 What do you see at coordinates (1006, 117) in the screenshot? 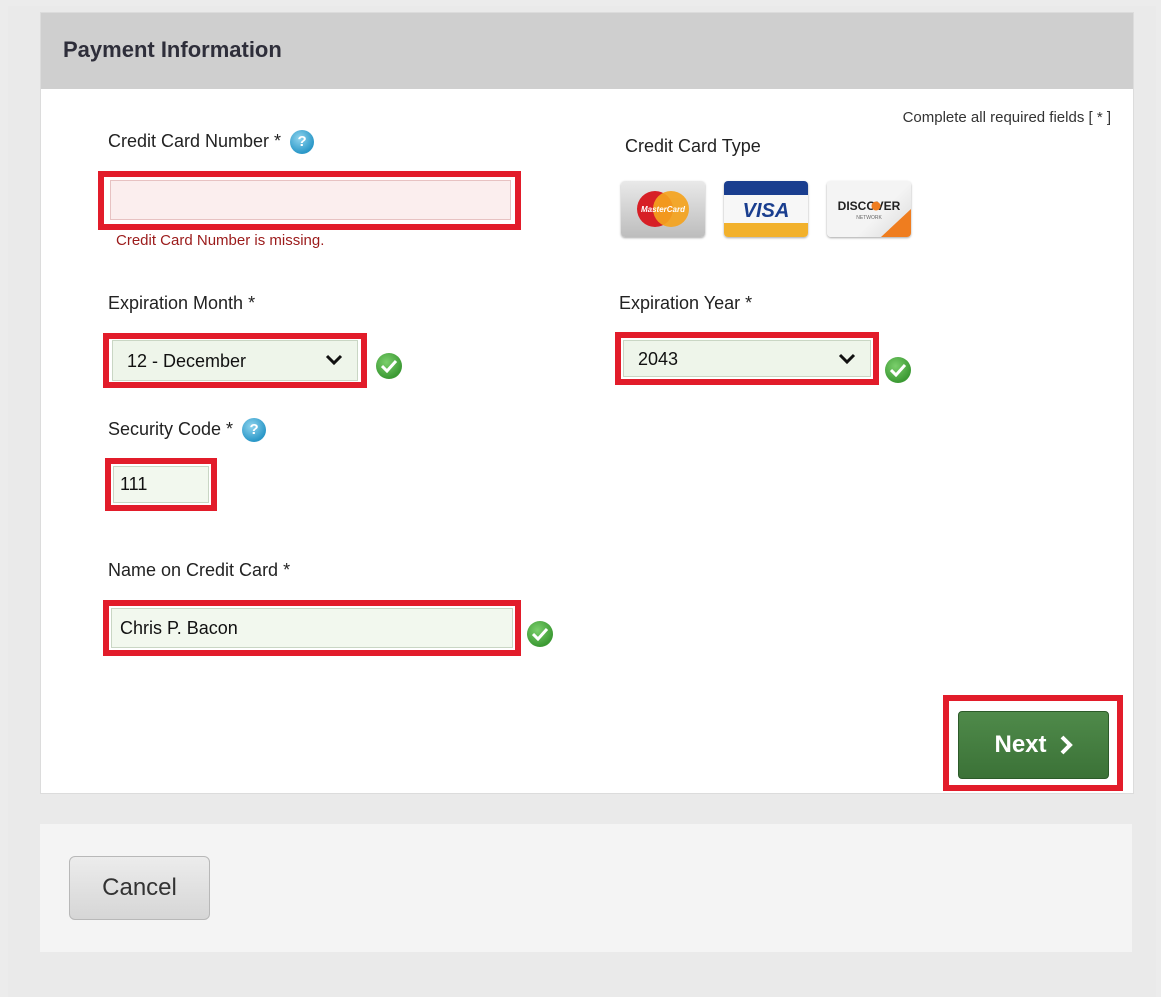
I see `required-fields-note: Complete all required fields [ * ]` at bounding box center [1006, 117].